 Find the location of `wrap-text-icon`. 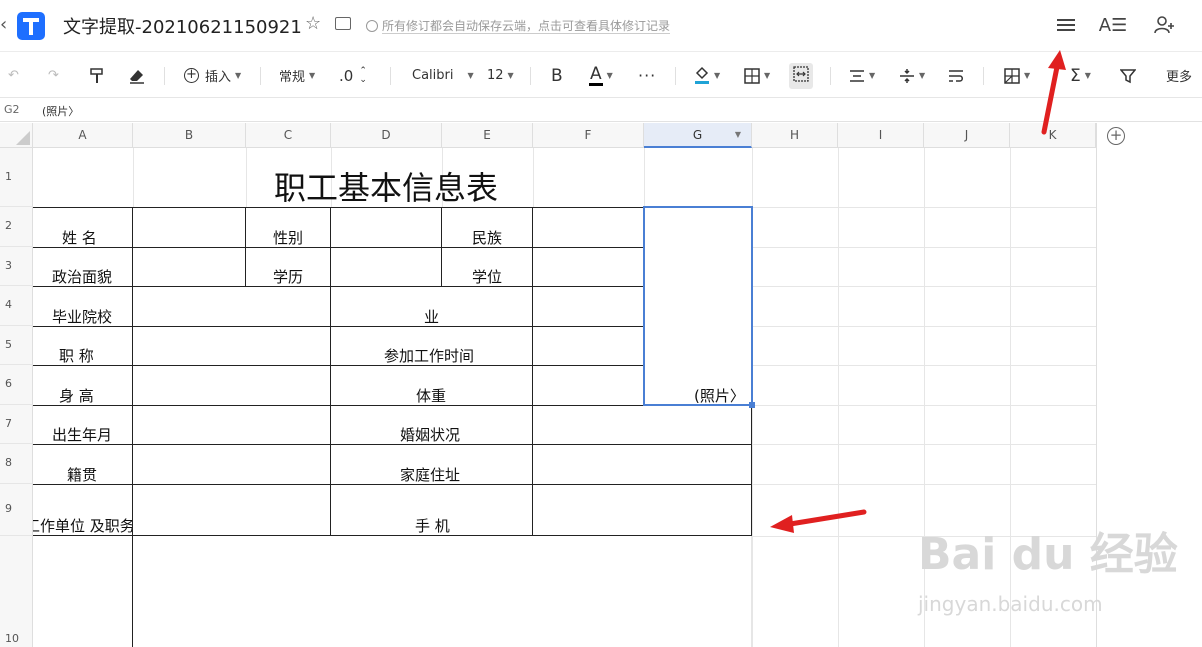

wrap-text-icon is located at coordinates (956, 75).